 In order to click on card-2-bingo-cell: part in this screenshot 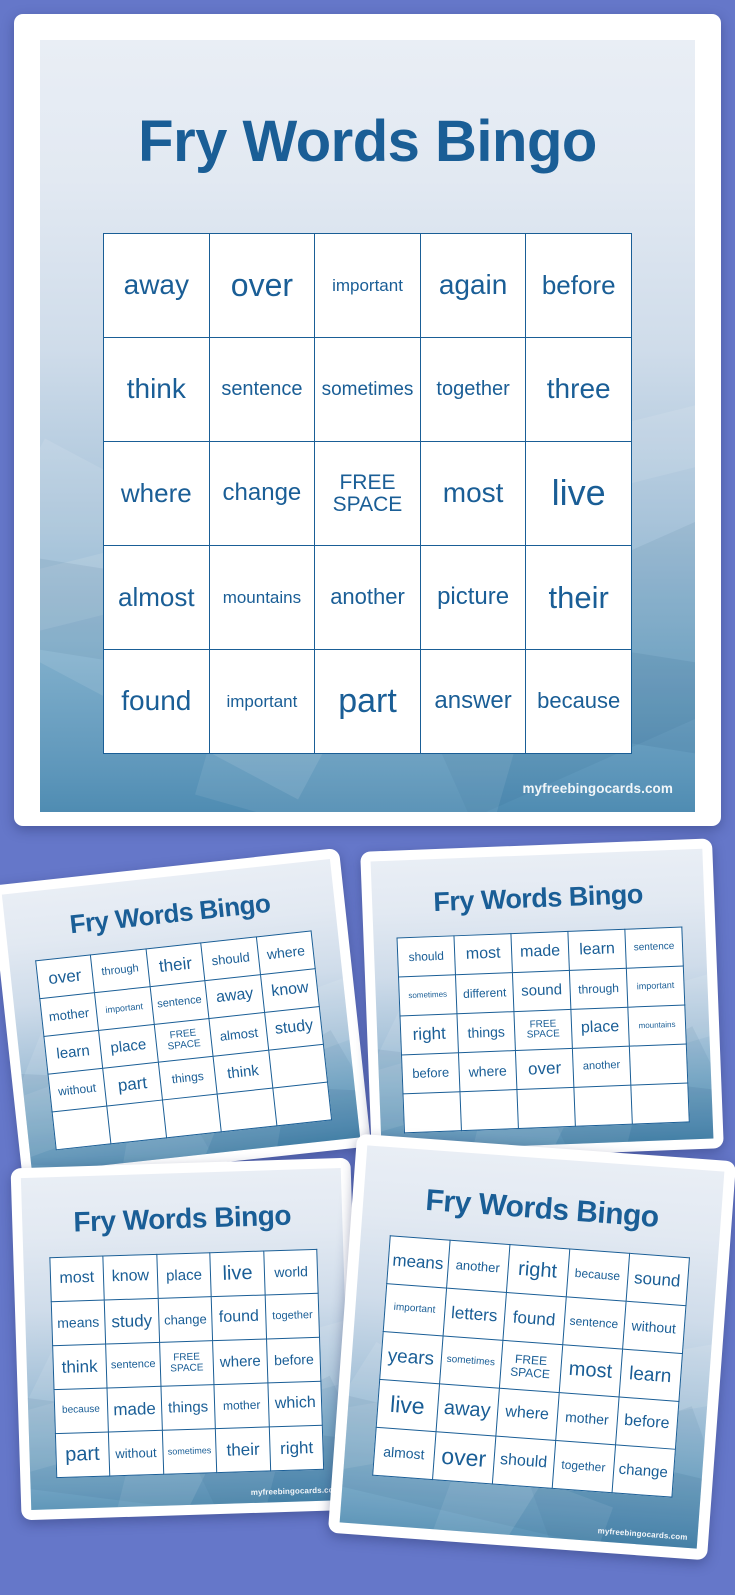, I will do `click(132, 1084)`.